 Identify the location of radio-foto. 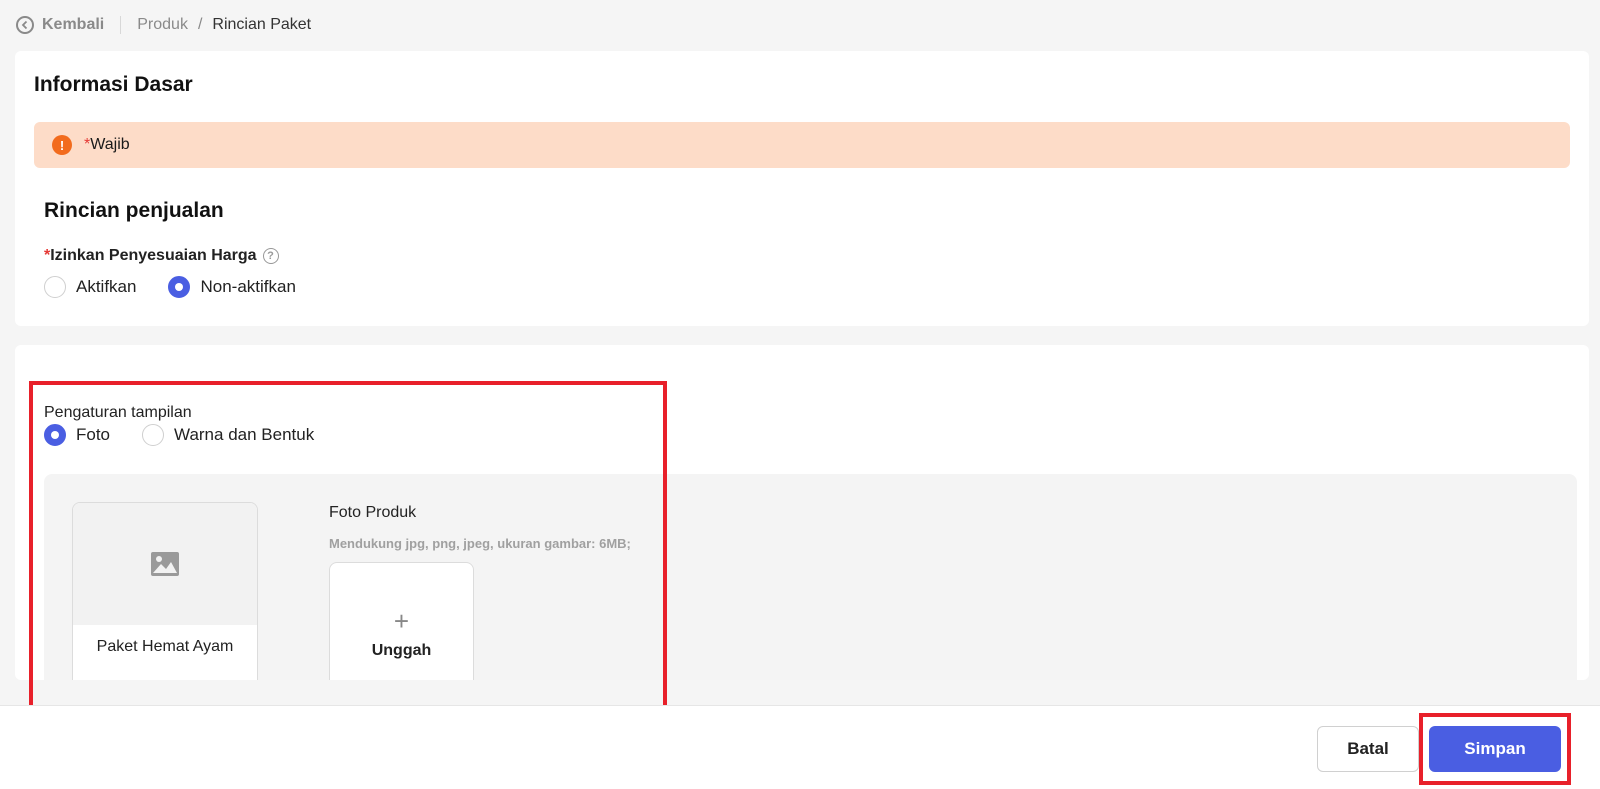
(55, 435).